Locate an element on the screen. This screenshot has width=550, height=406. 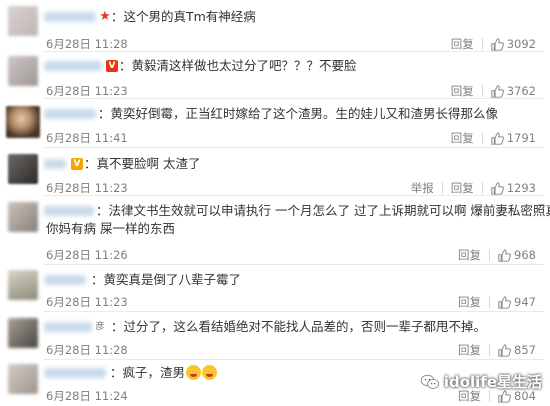
like-count: 1293 is located at coordinates (521, 188).